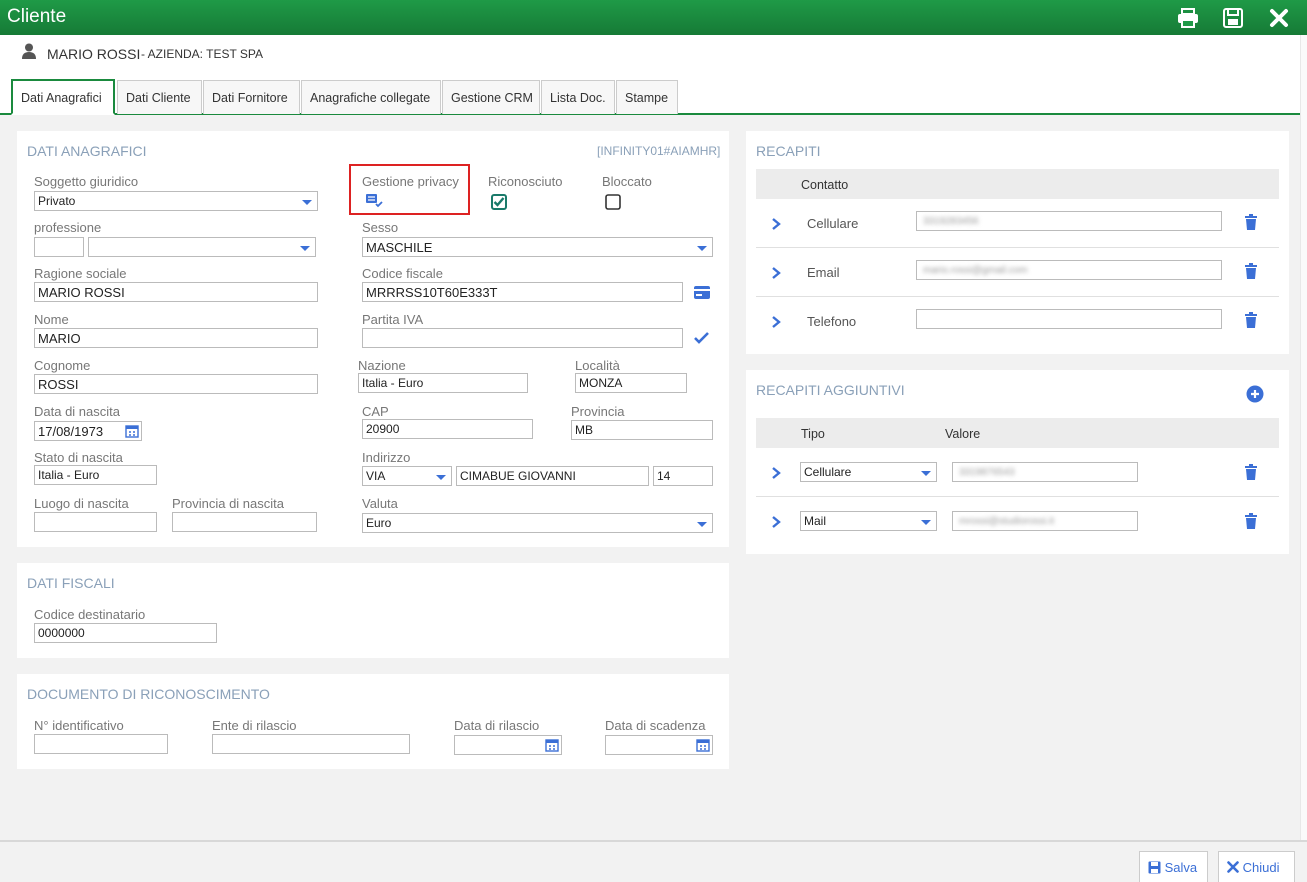  I want to click on indirizzo-tipo-select: VIA, so click(407, 476).